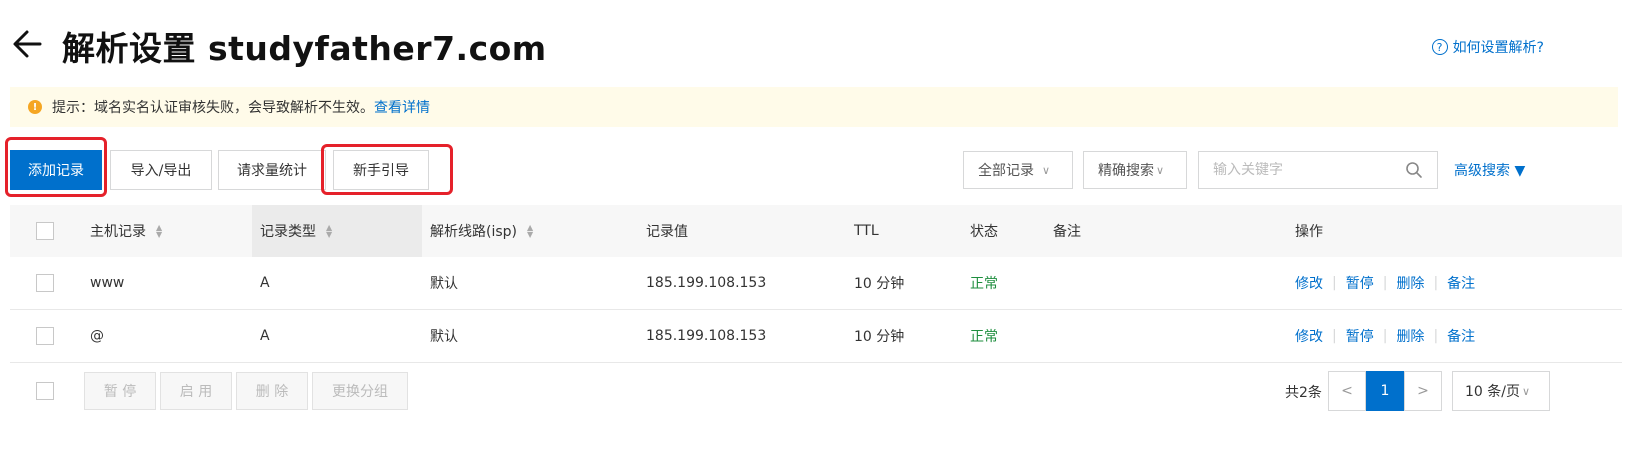 This screenshot has height=451, width=1628. I want to click on record-filter-select: 全部记录 ∨, so click(1018, 170).